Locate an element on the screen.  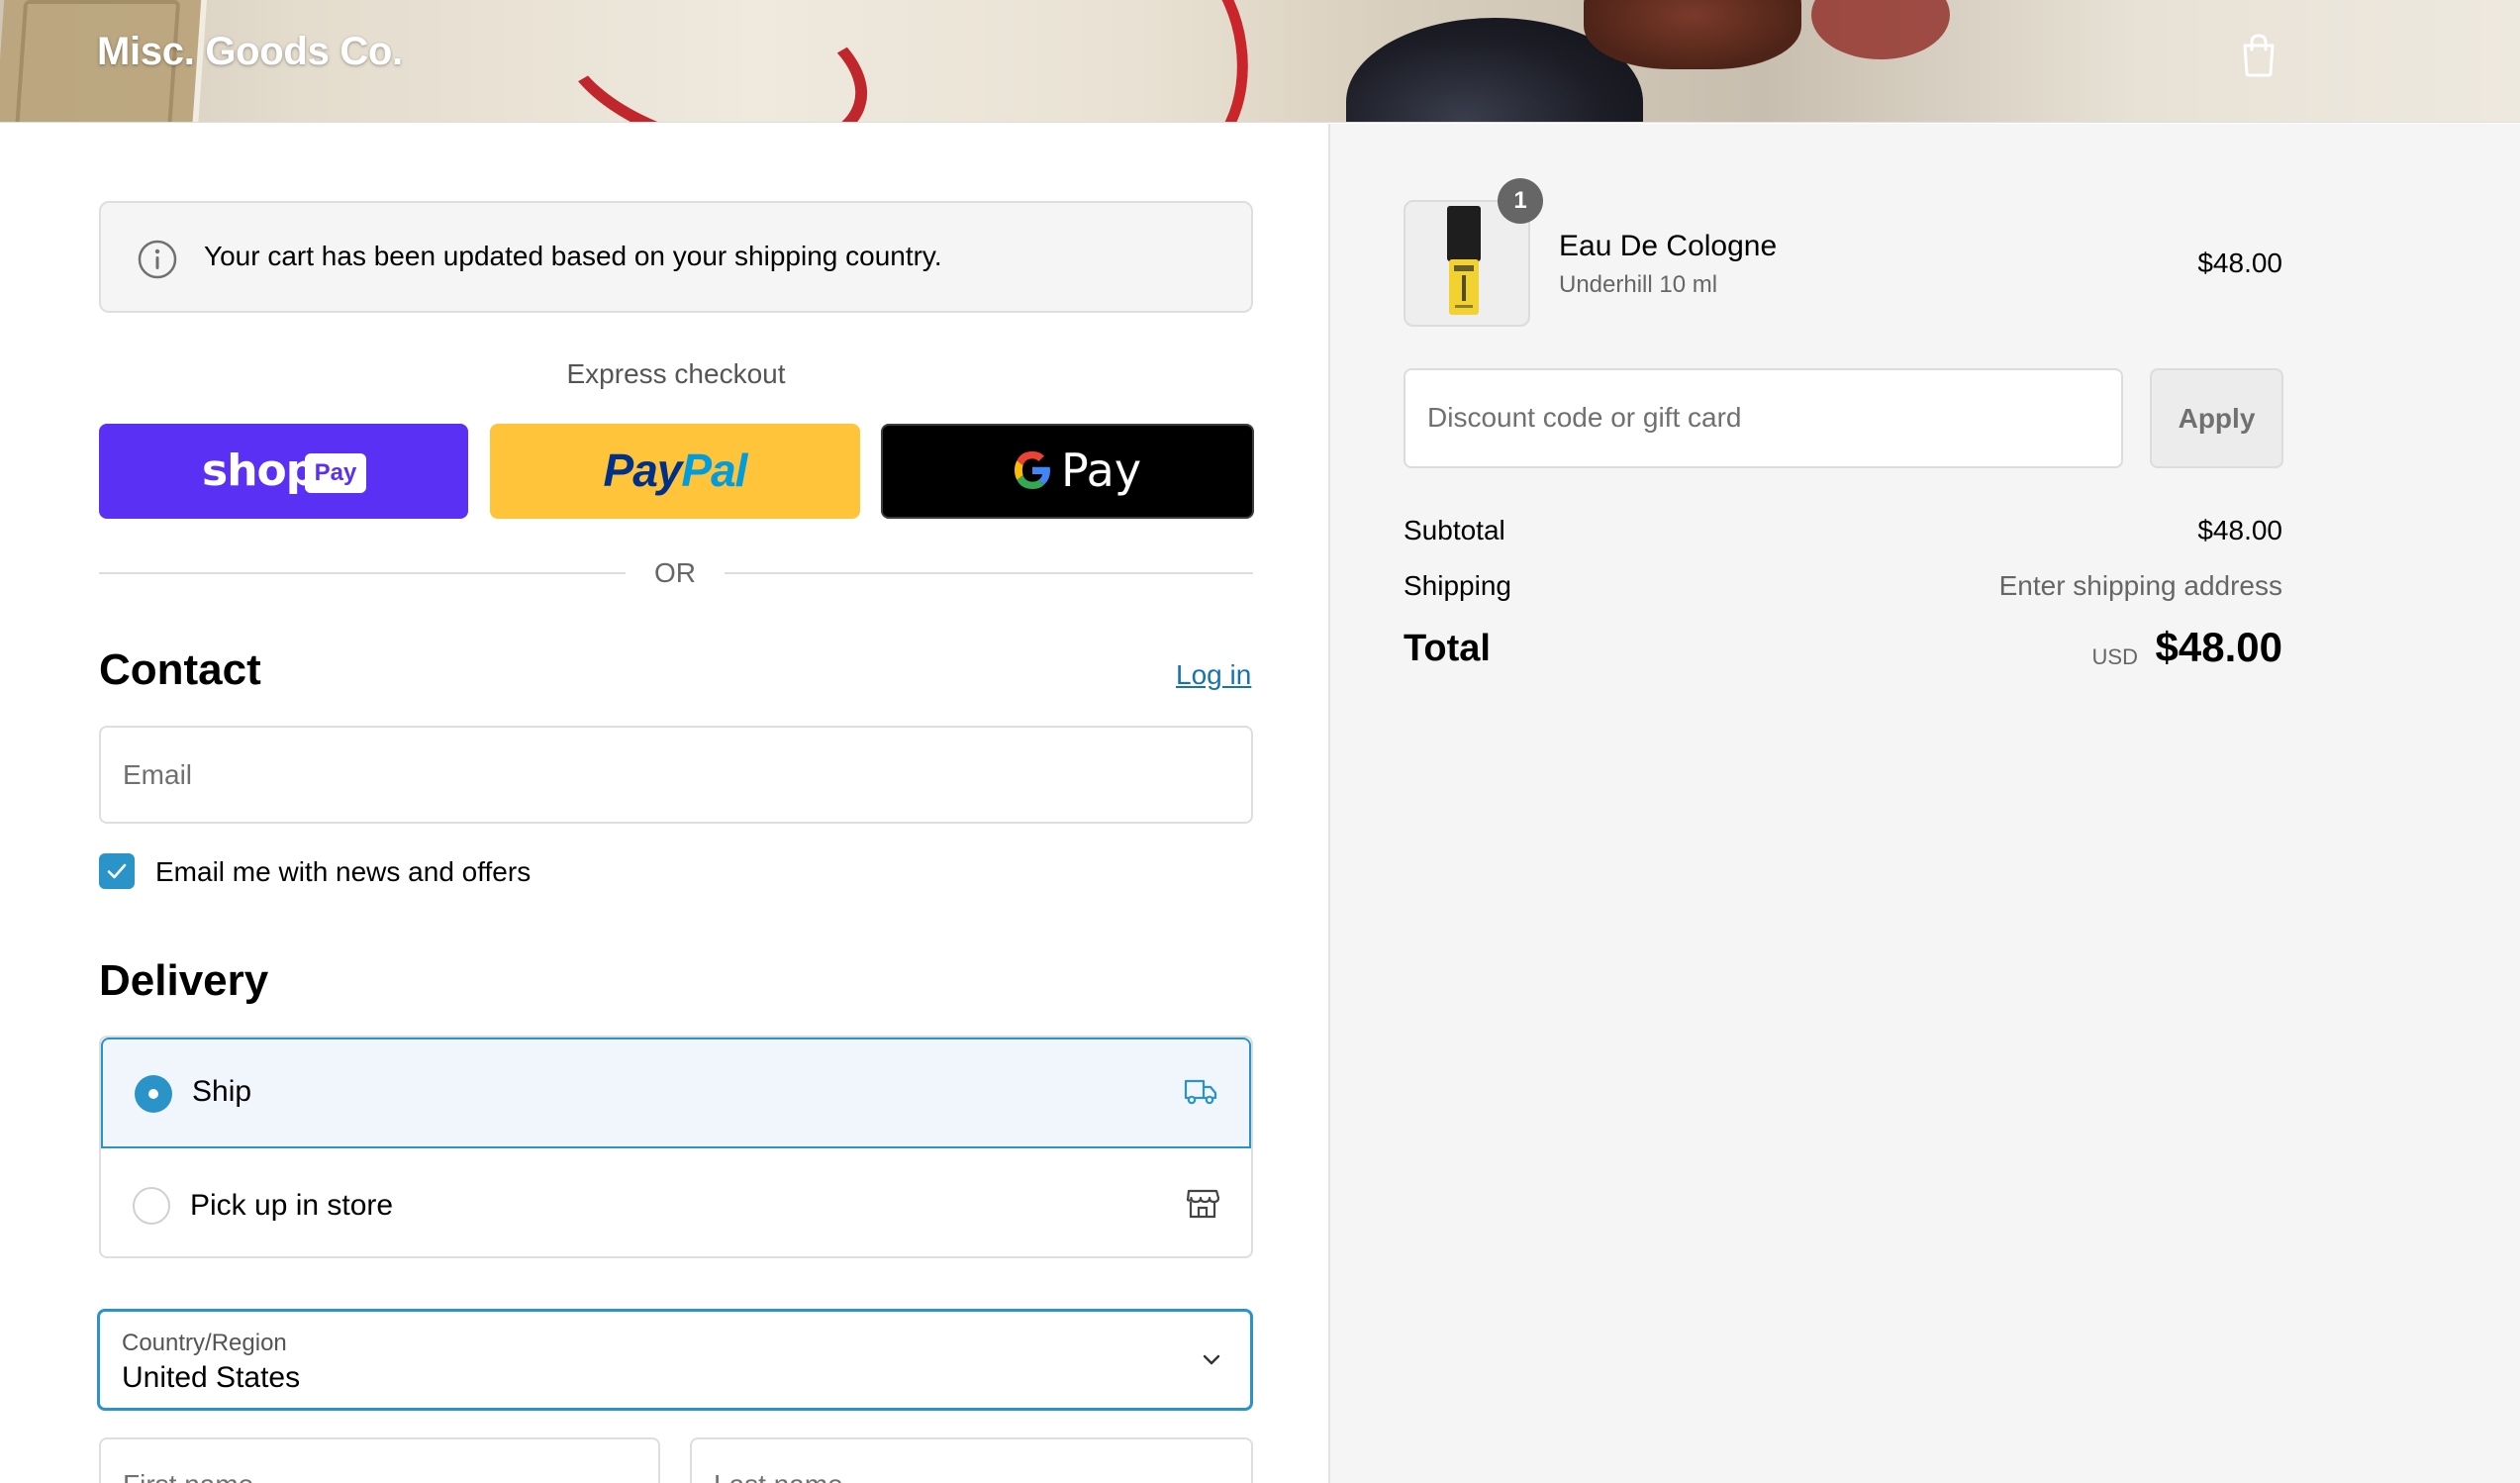
google-g-icon is located at coordinates (1032, 470).